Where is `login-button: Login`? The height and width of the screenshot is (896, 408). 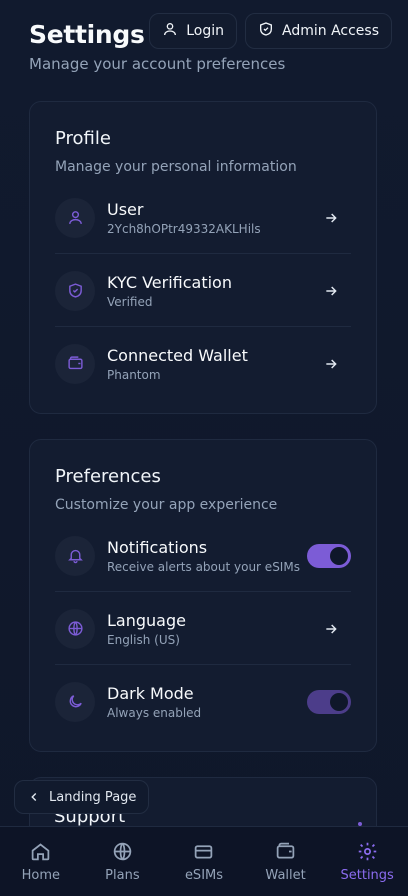 login-button: Login is located at coordinates (193, 31).